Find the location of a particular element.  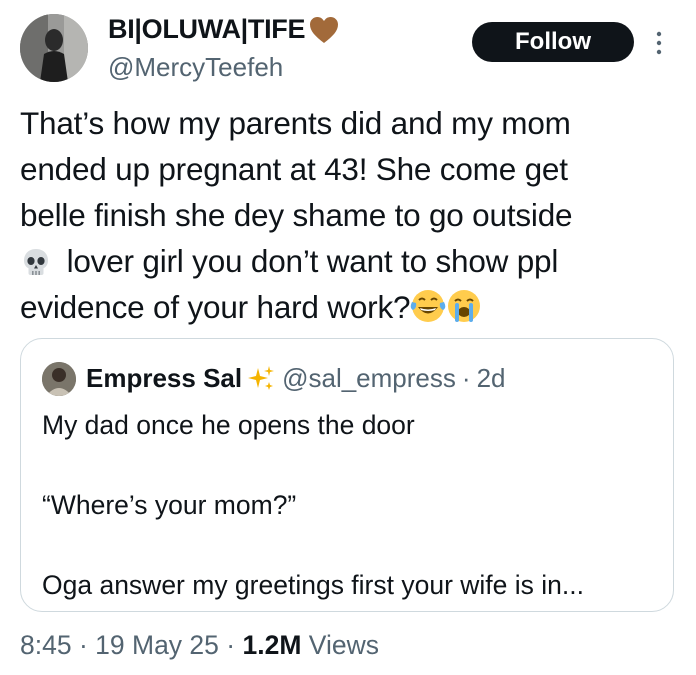

tweet-meta: 8:45 · 19 May 25 · 1.2M Views is located at coordinates (199, 645).